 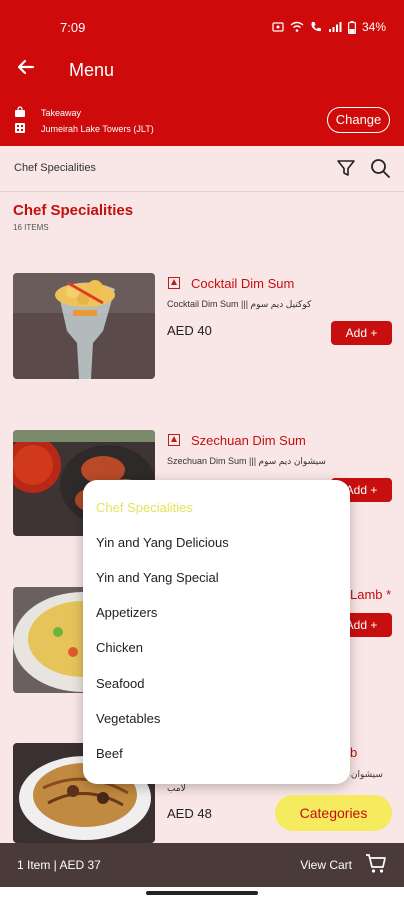 What do you see at coordinates (126, 612) in the screenshot?
I see `category-option-appetizers: Appetizers` at bounding box center [126, 612].